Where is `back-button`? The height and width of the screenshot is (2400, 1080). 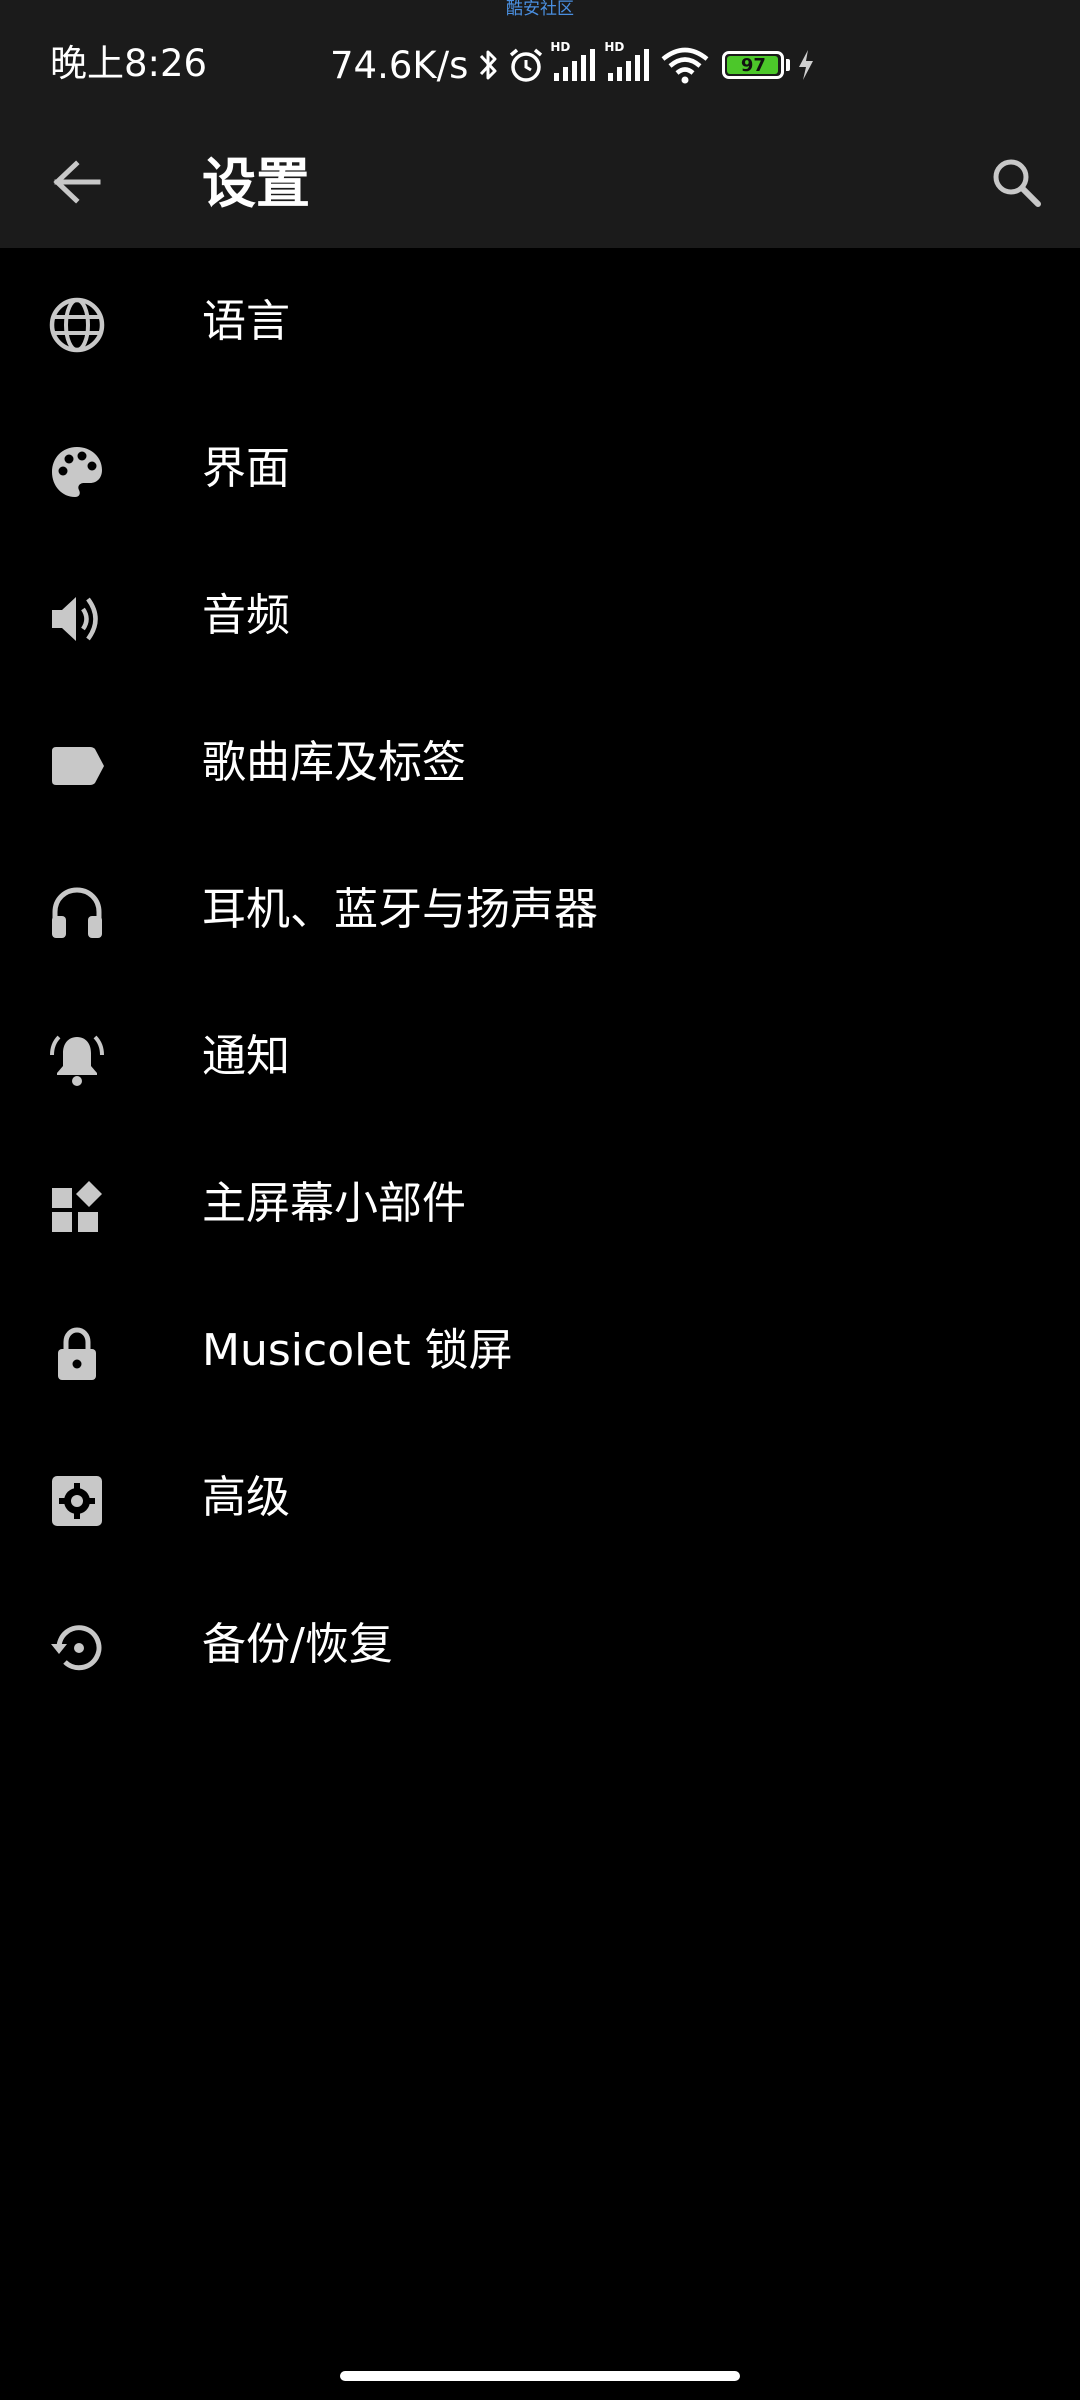 back-button is located at coordinates (77, 184).